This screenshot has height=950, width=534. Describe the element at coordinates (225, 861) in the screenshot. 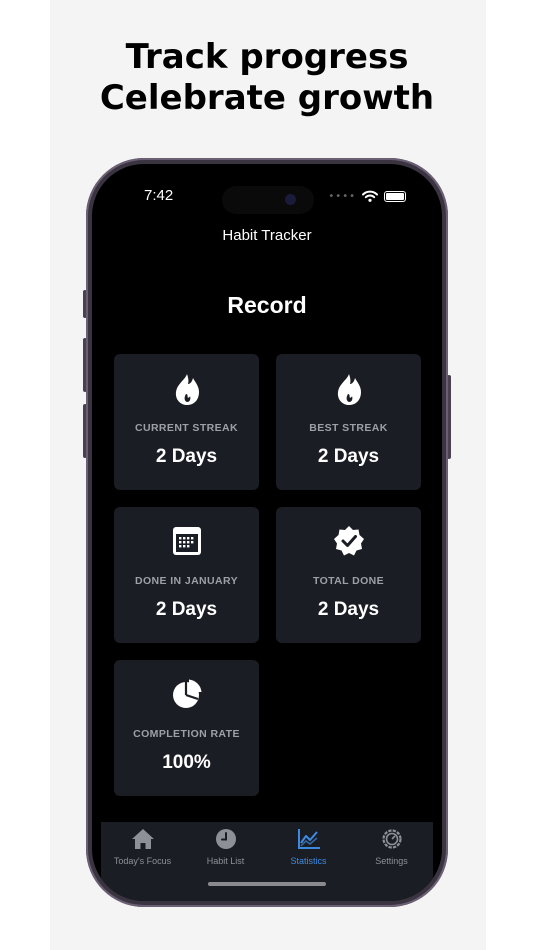

I see `tab-label: Habit List` at that location.